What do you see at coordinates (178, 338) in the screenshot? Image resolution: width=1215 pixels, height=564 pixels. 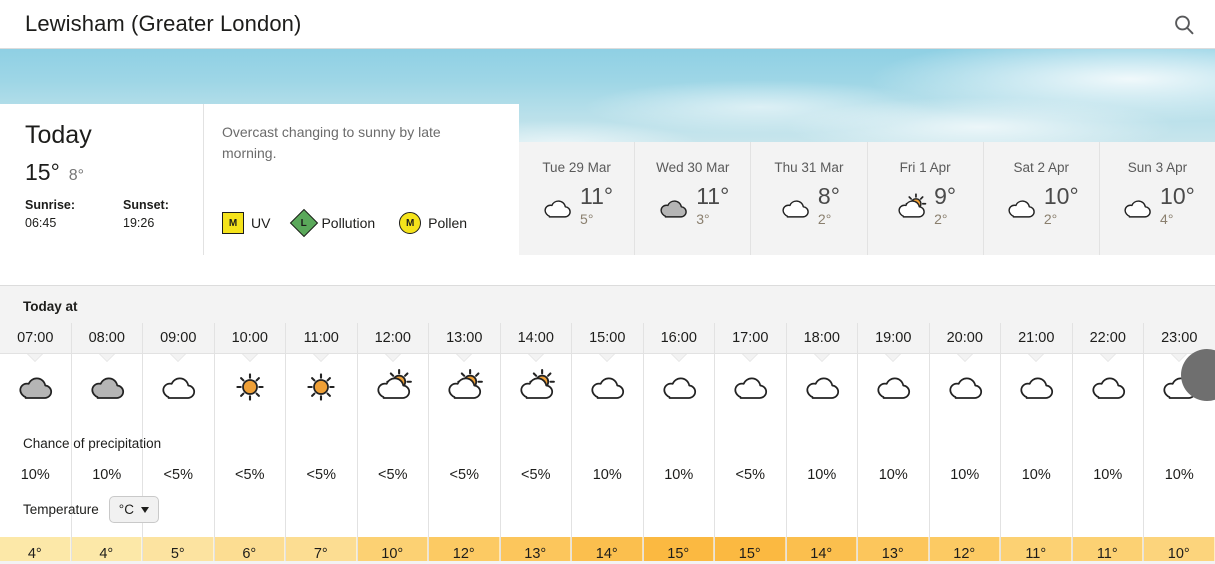 I see `hour-time: 09:00` at bounding box center [178, 338].